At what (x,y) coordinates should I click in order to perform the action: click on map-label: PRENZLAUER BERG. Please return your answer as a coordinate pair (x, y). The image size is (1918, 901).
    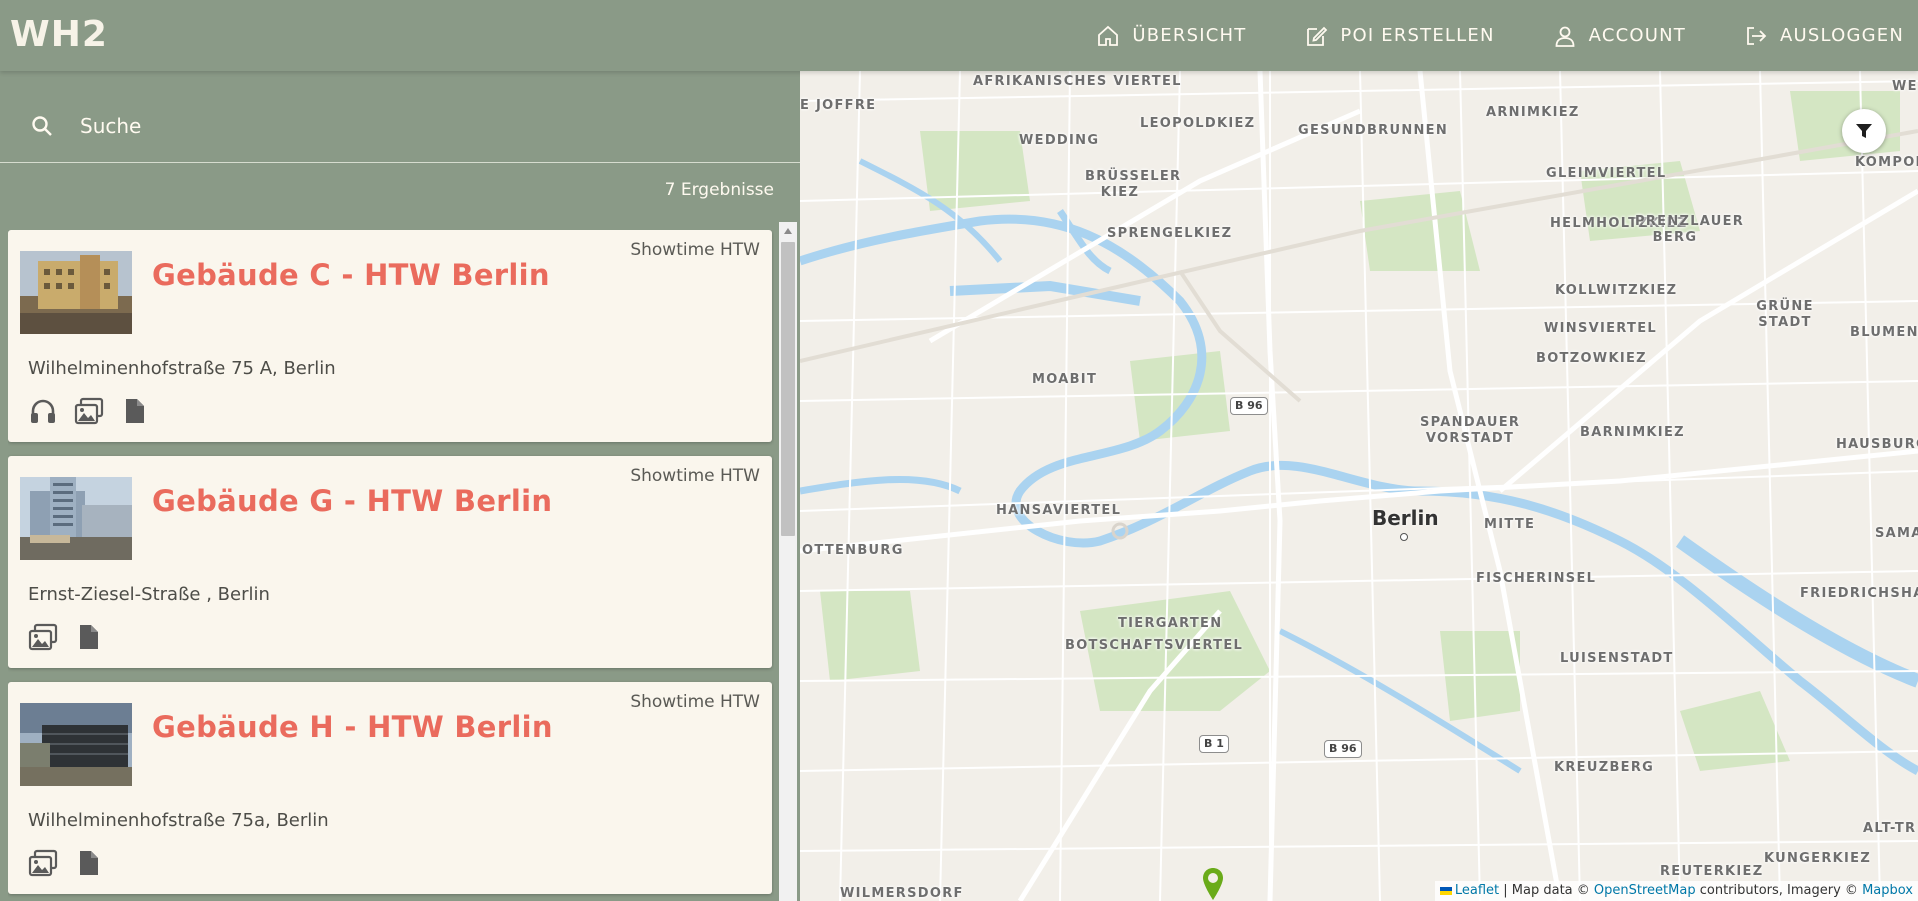
    Looking at the image, I should click on (1690, 229).